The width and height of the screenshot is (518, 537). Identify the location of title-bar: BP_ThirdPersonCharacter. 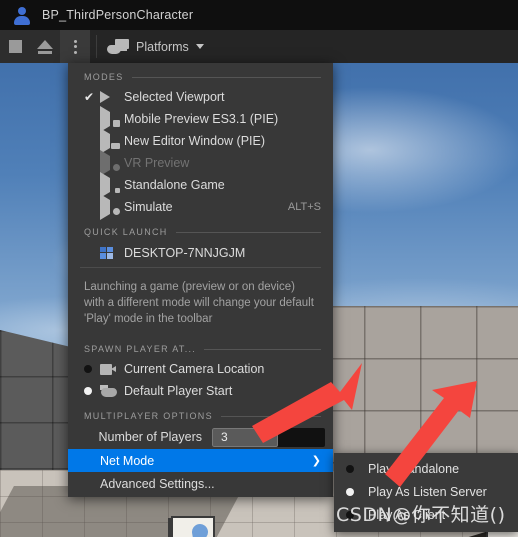
(259, 15).